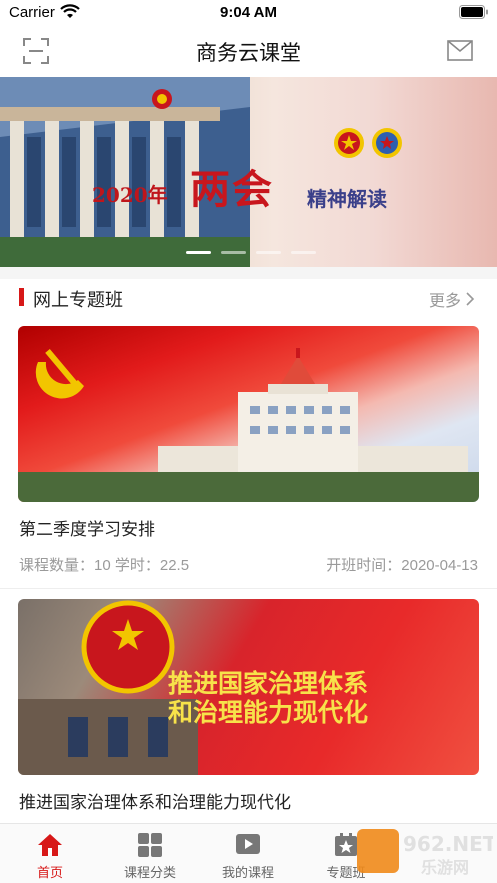  I want to click on cppcc-emblem-icon, so click(387, 143).